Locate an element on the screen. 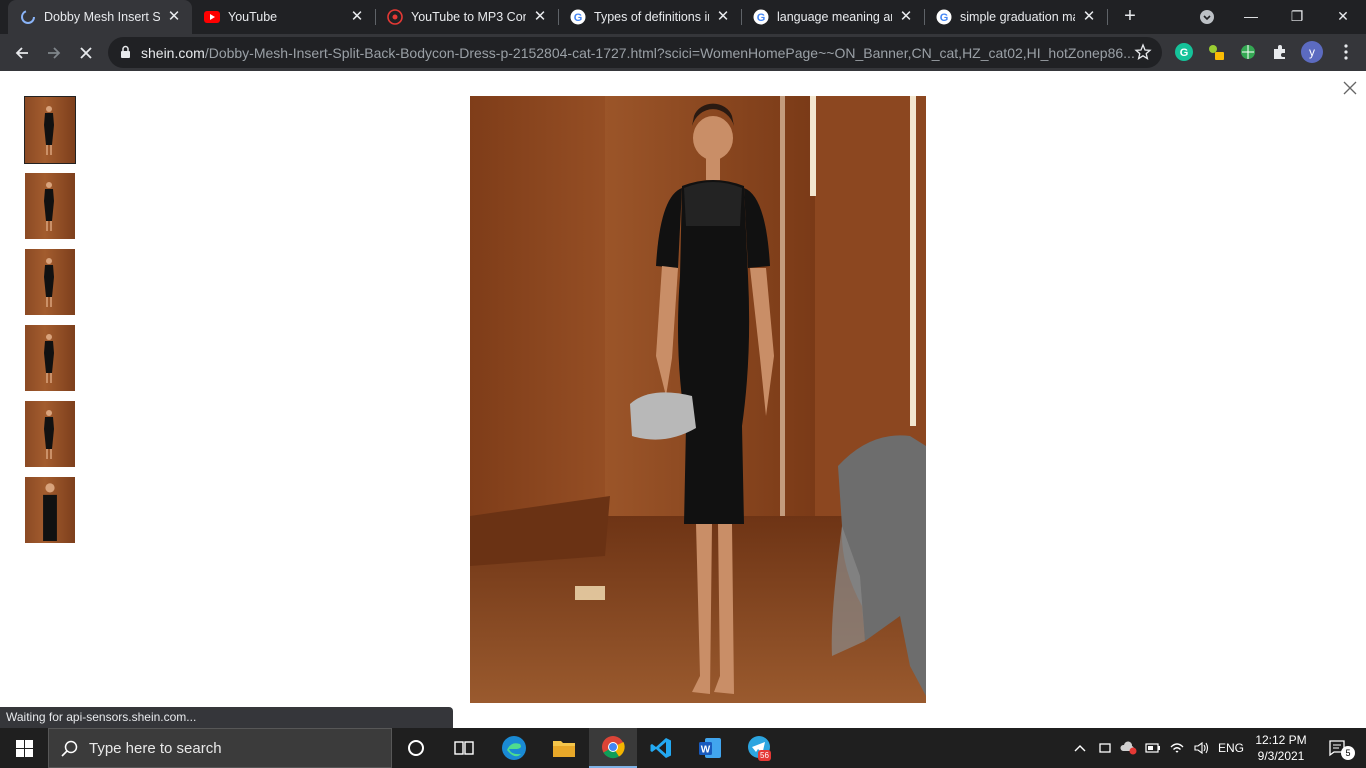 The width and height of the screenshot is (1366, 768). onedrive-tray-icon is located at coordinates (1129, 748).